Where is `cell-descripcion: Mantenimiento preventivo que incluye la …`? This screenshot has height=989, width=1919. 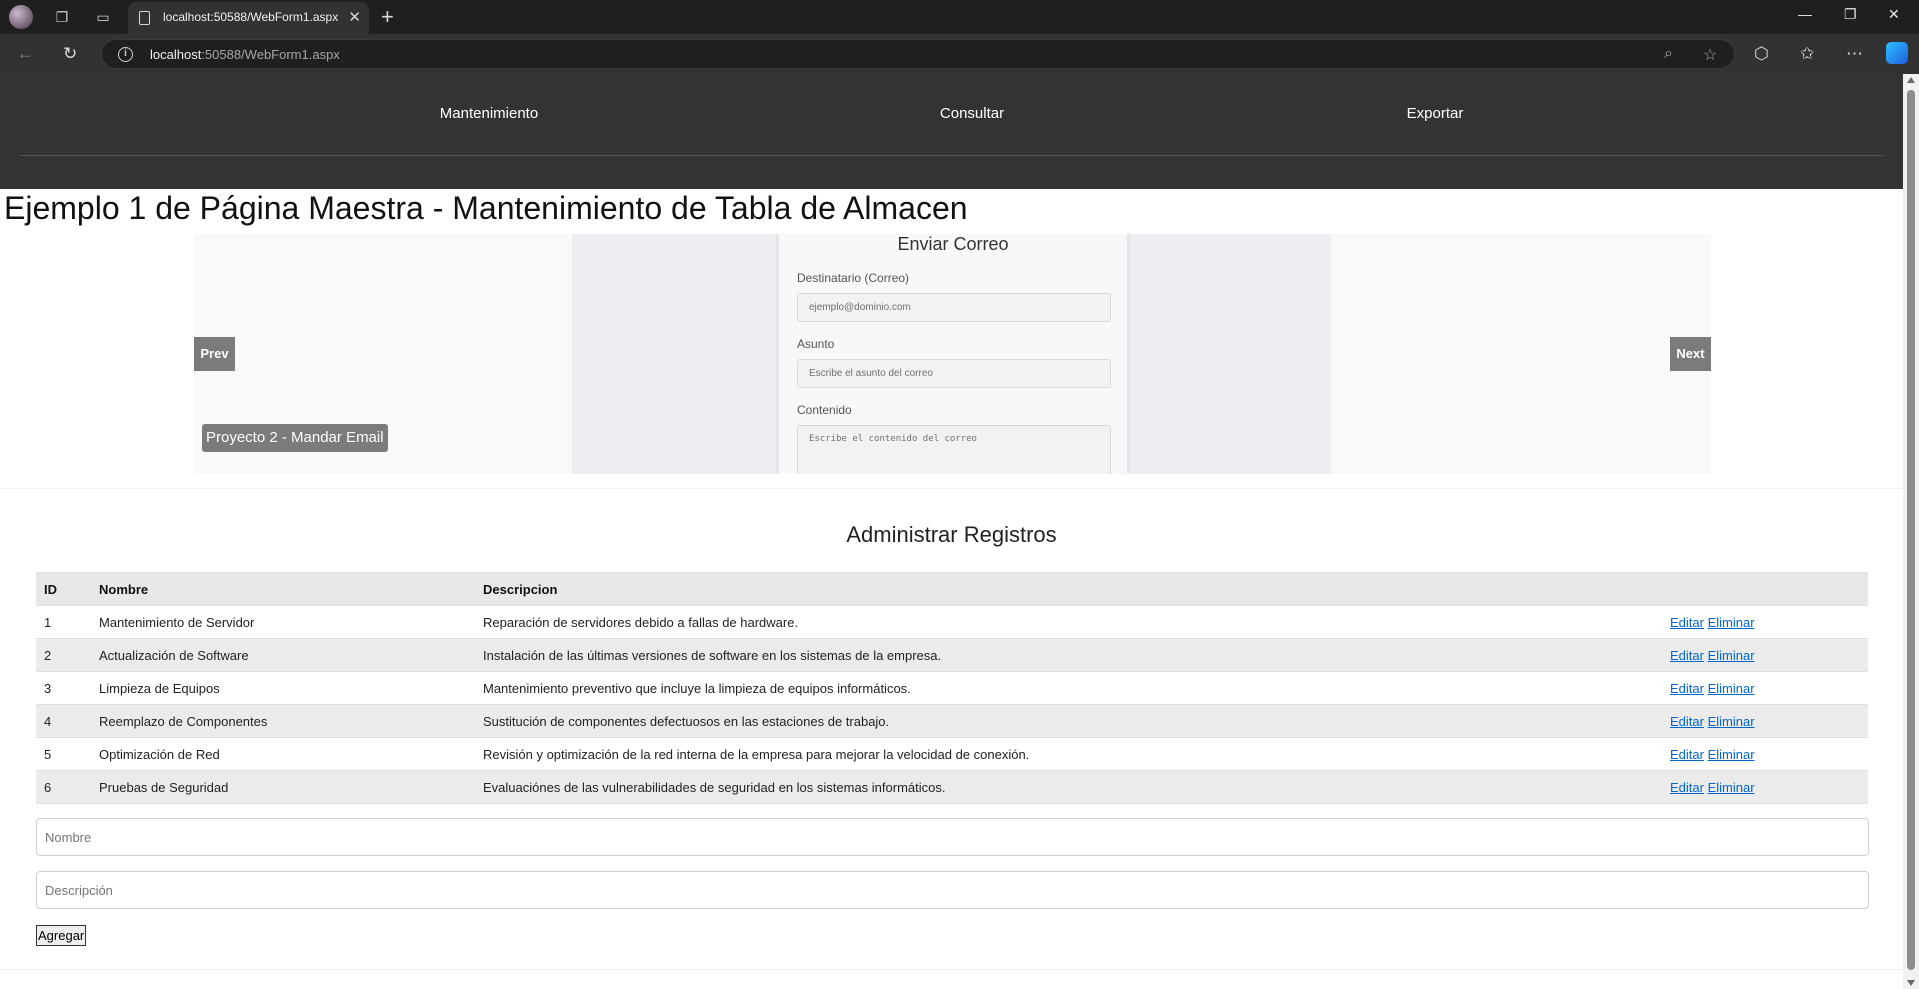 cell-descripcion: Mantenimiento preventivo que incluye la … is located at coordinates (1068, 688).